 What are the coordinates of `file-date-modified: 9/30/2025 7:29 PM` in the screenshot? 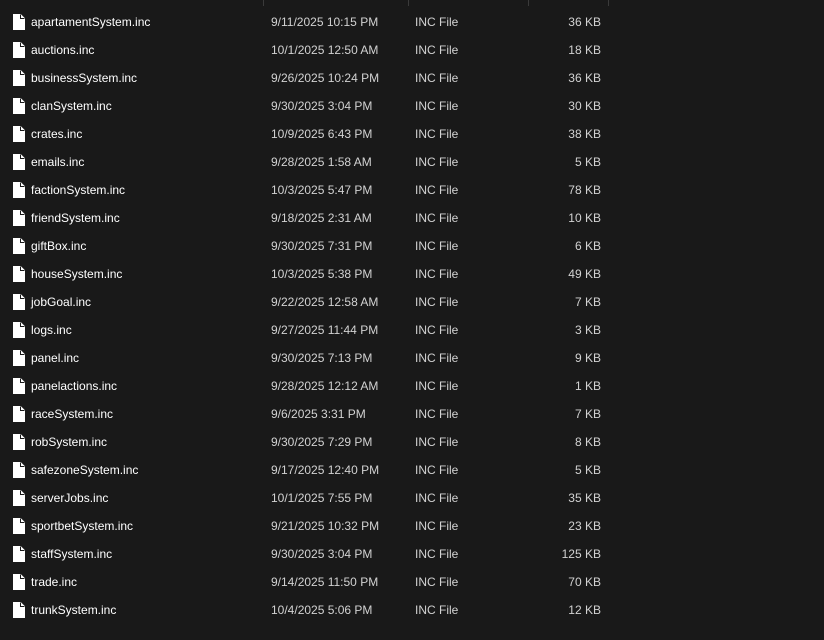 It's located at (322, 442).